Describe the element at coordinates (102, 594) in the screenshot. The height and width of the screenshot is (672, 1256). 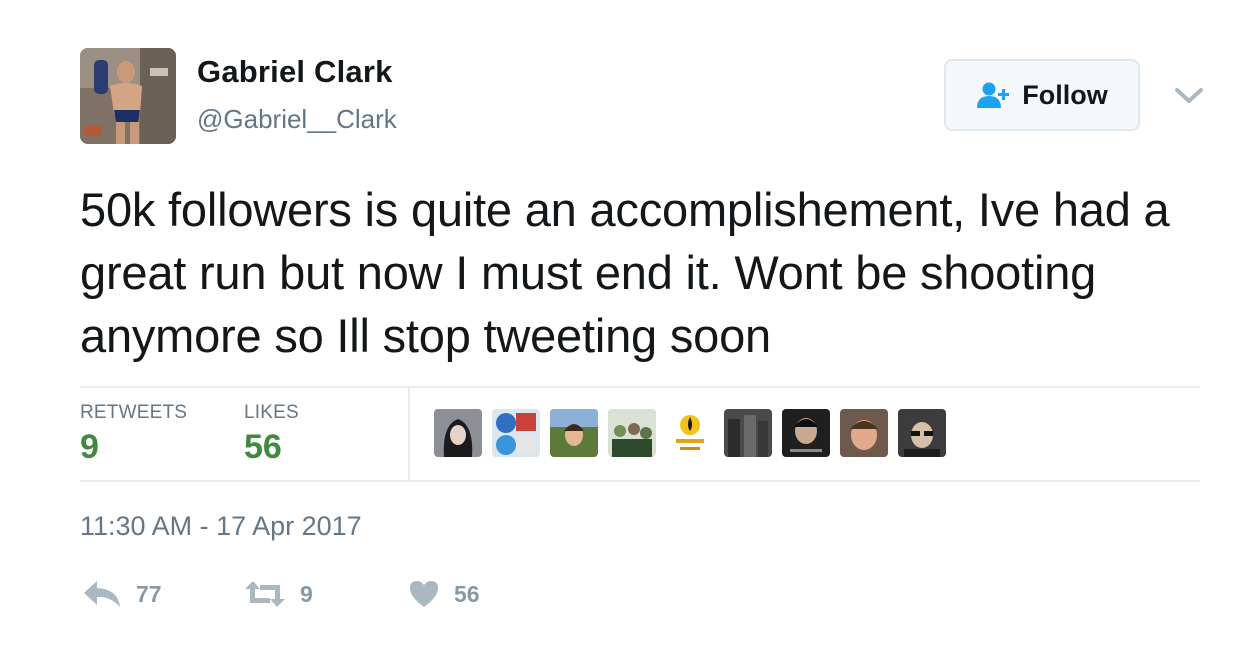
I see `reply-icon` at that location.